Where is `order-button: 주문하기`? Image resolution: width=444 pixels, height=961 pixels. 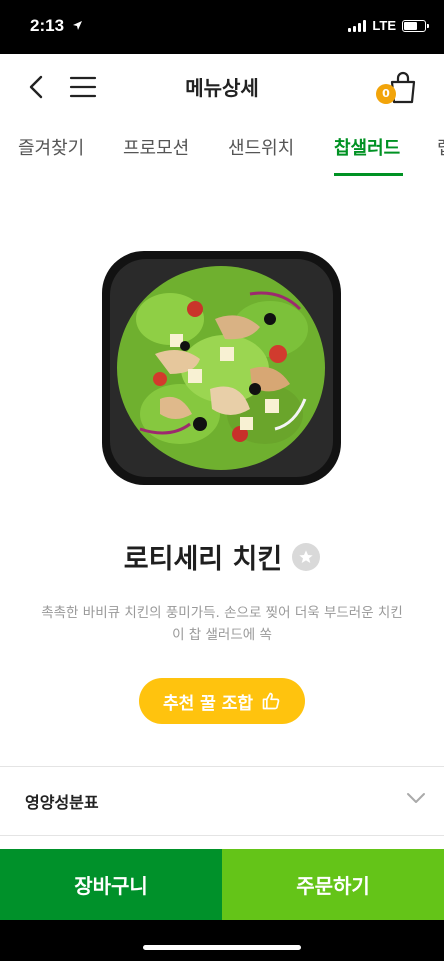 order-button: 주문하기 is located at coordinates (333, 884).